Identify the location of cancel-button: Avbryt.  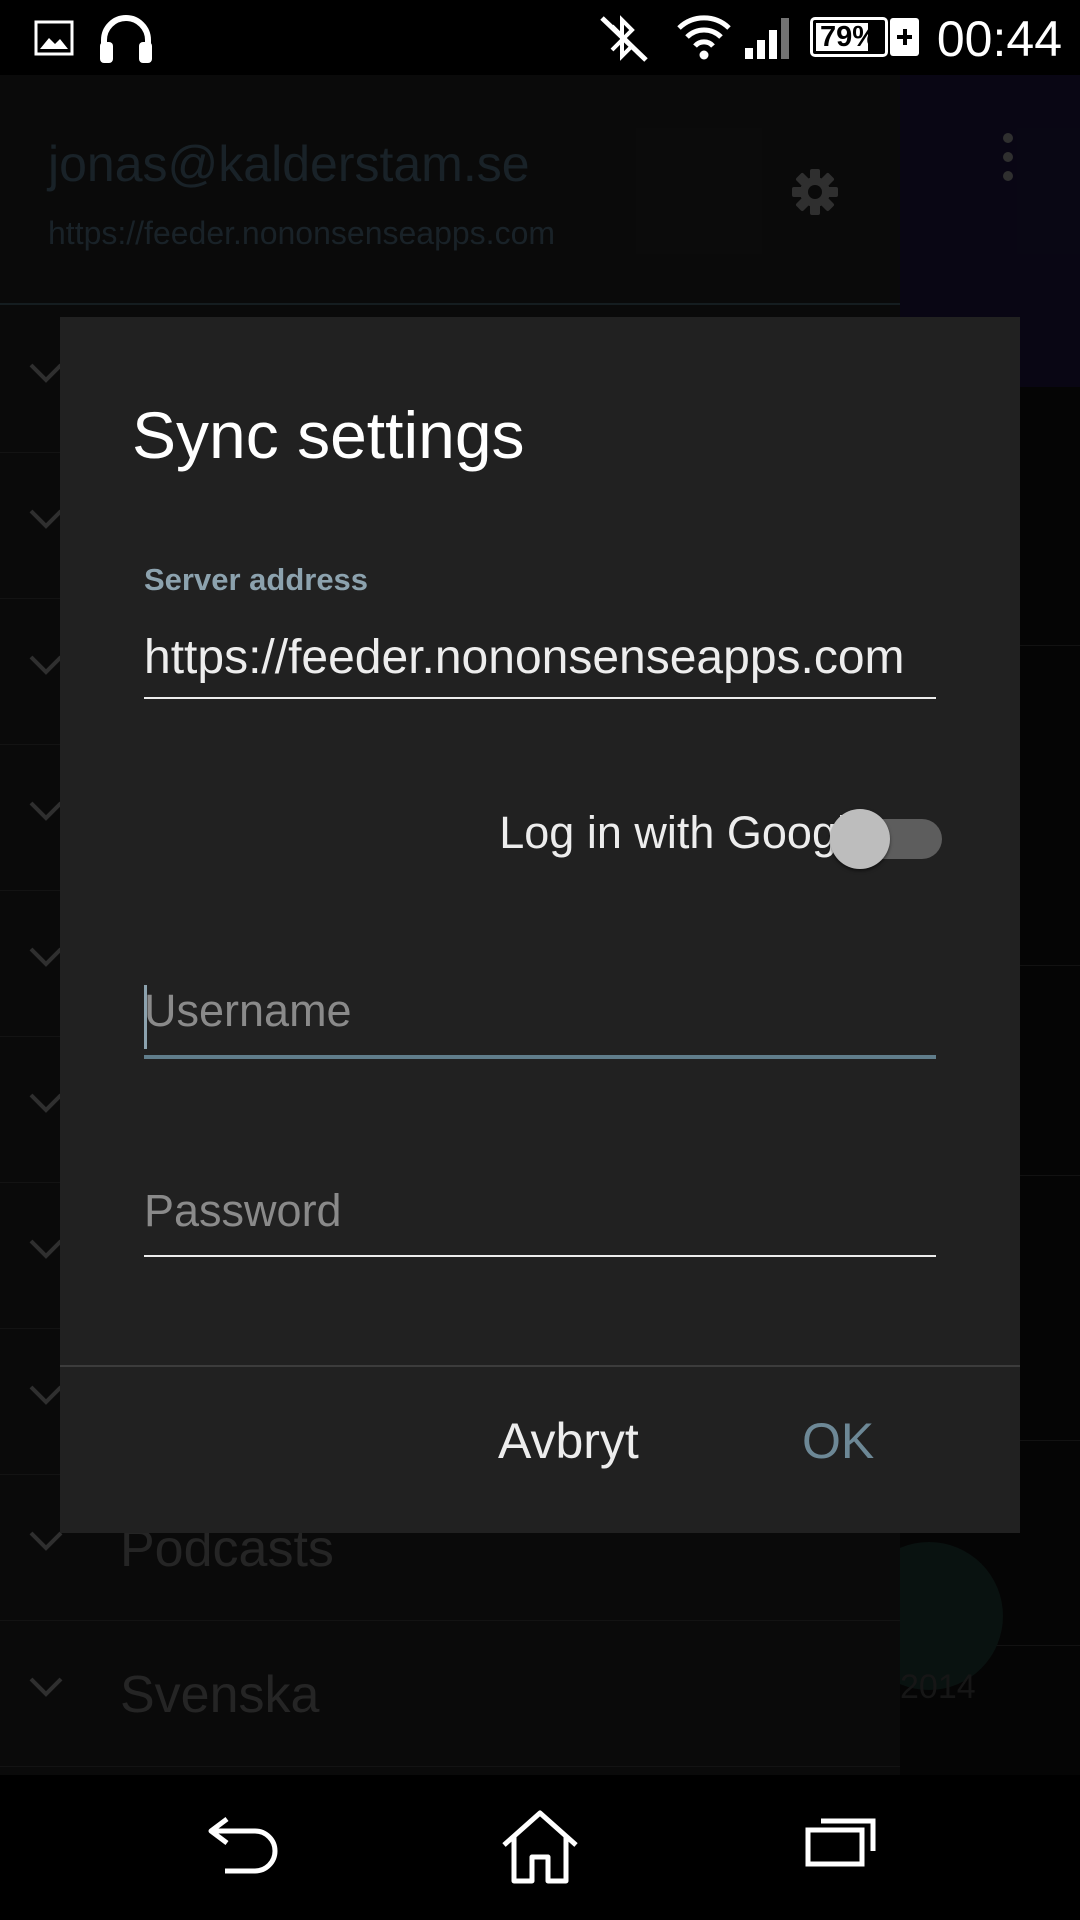
(568, 1441).